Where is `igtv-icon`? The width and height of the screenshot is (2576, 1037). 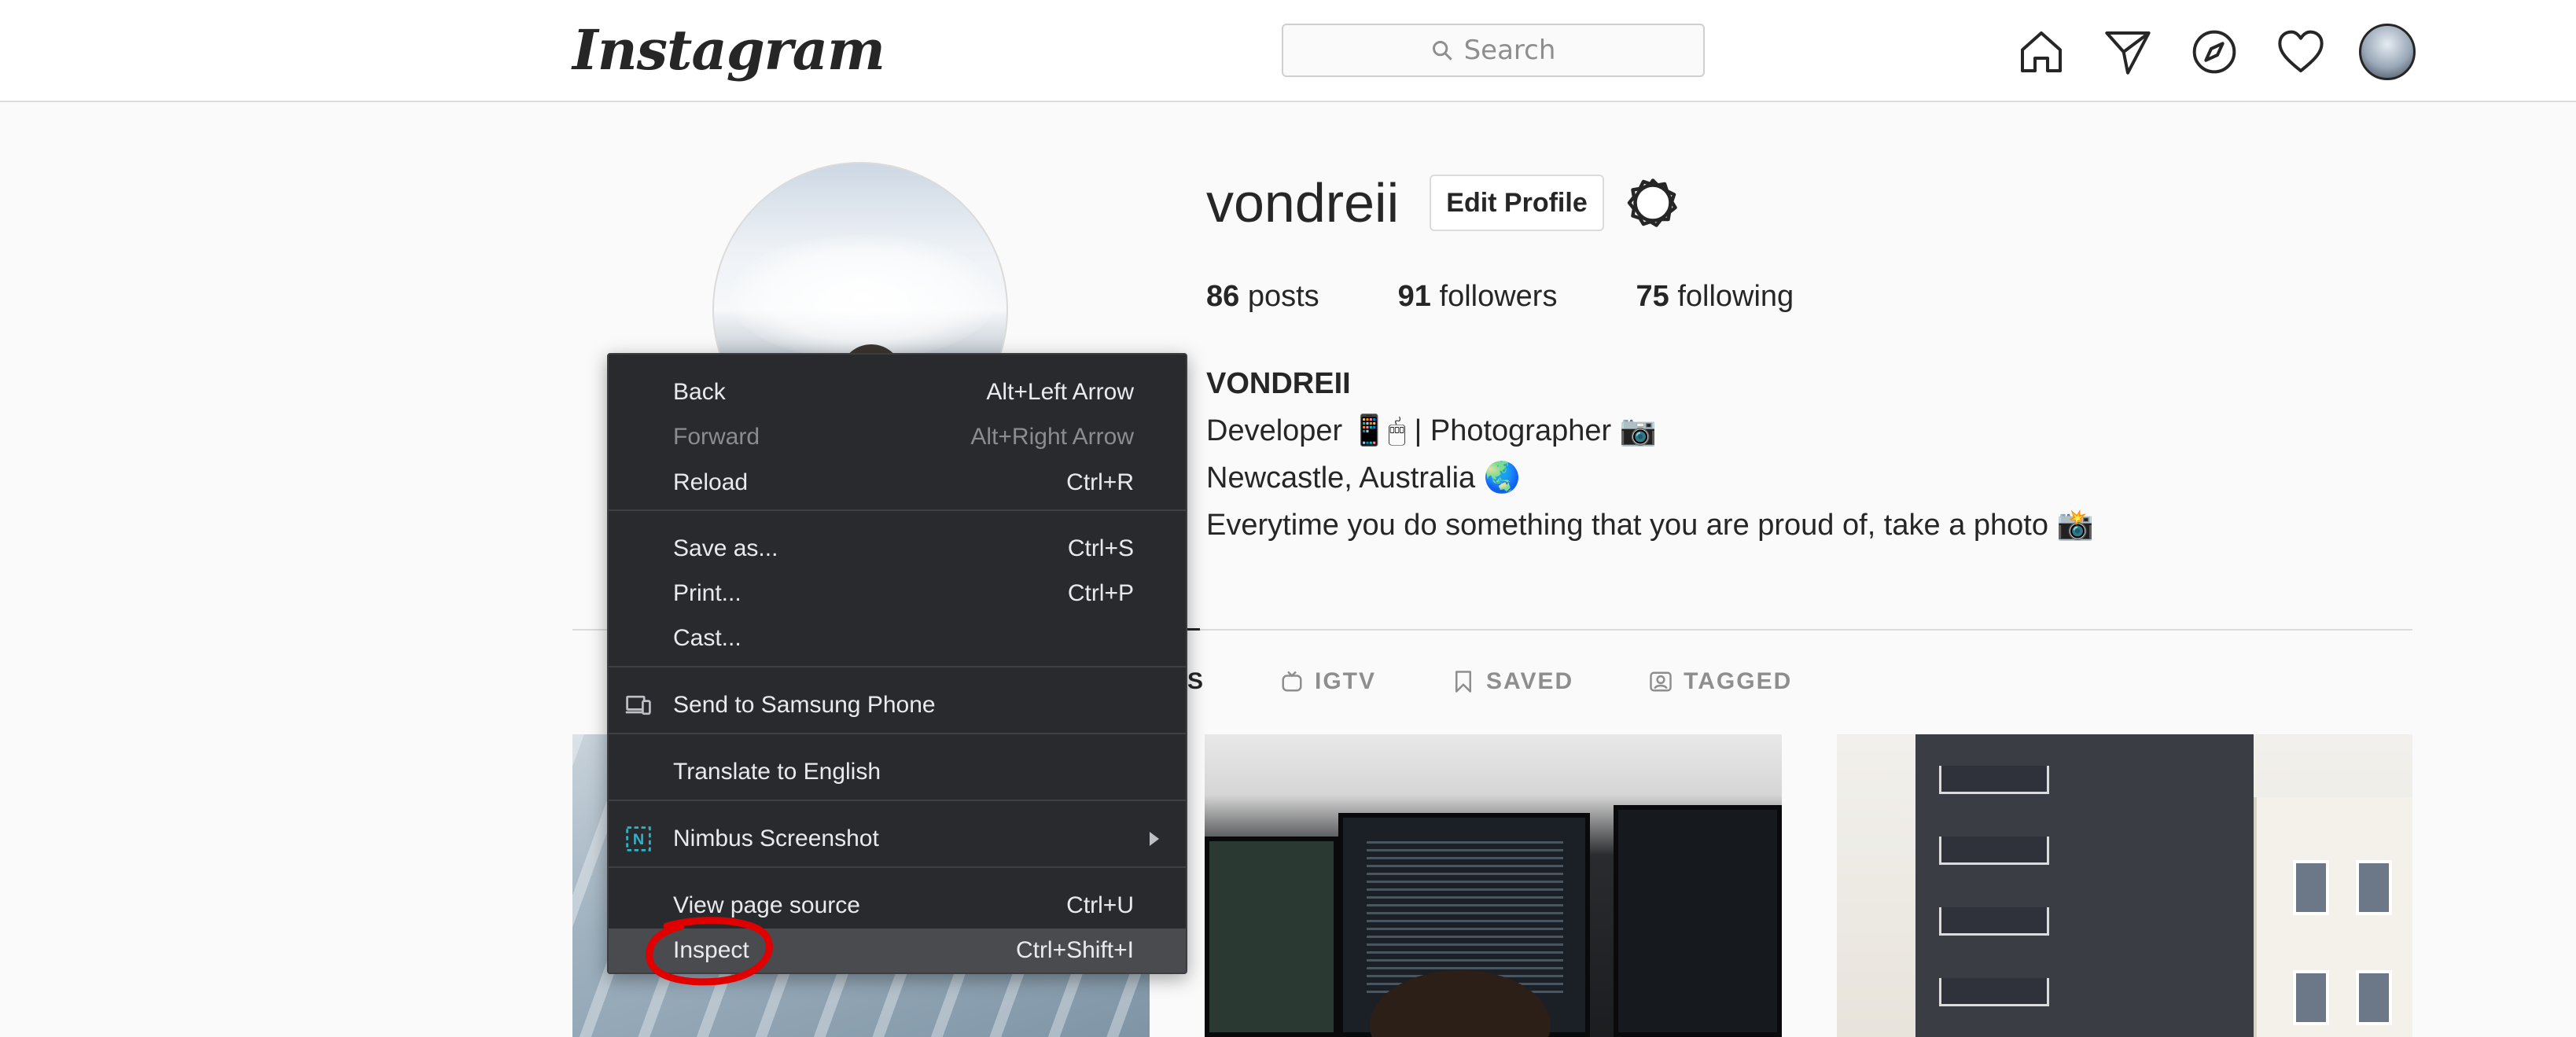
igtv-icon is located at coordinates (1292, 681).